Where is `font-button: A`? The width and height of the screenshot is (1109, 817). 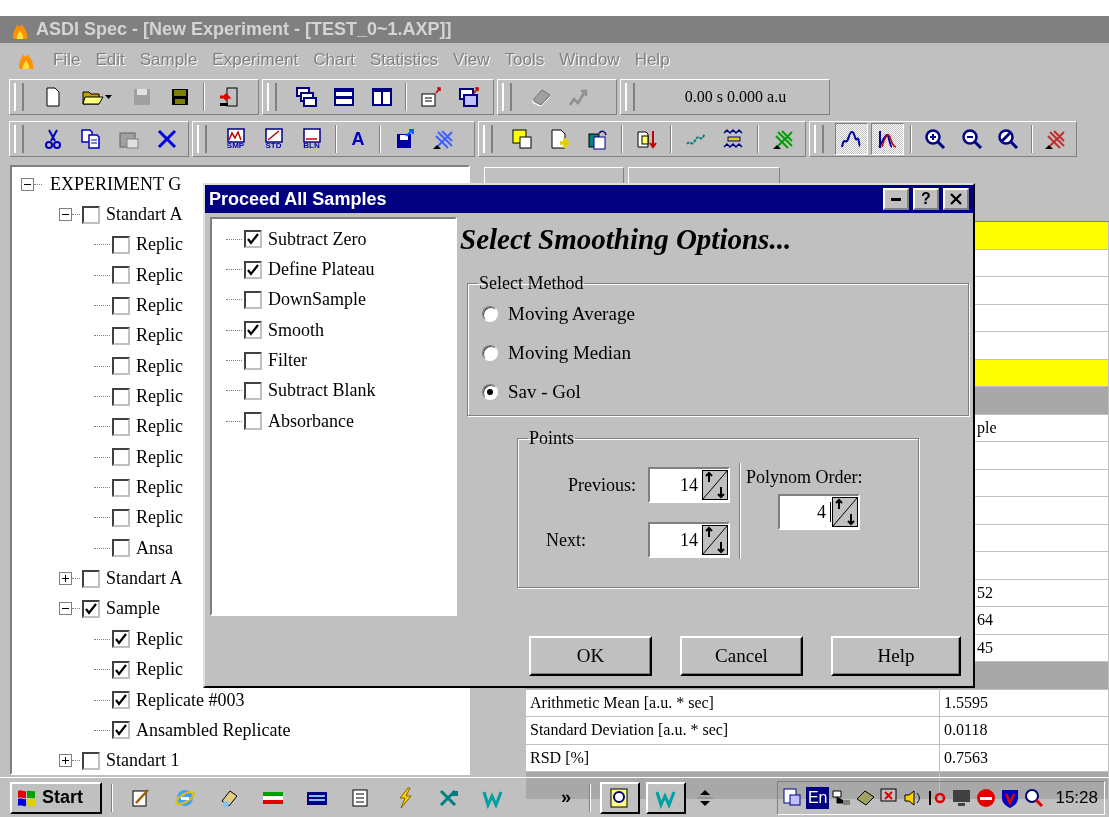 font-button: A is located at coordinates (358, 139).